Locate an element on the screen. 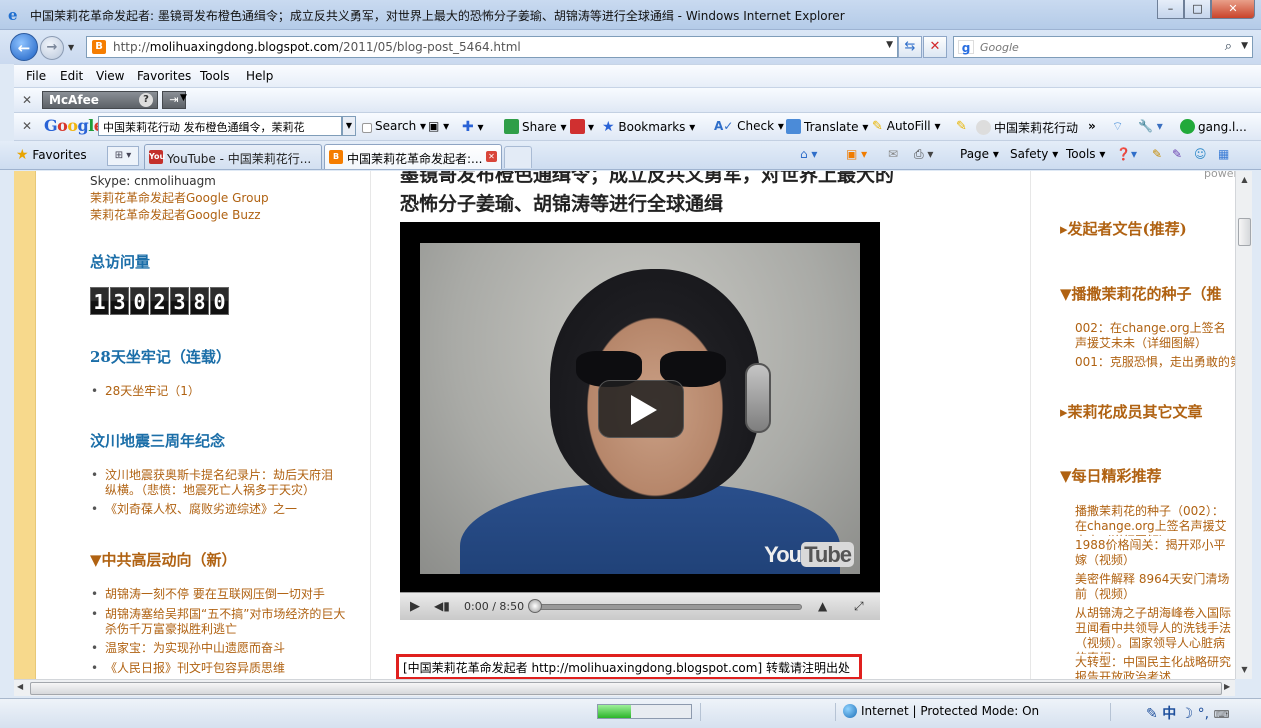  mcafee-dropdown-icon: ▼ is located at coordinates (183, 98).